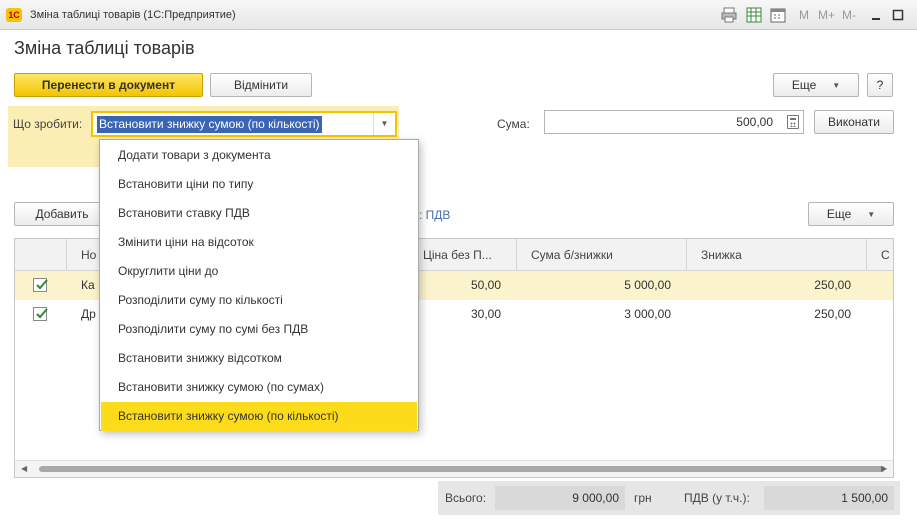 The height and width of the screenshot is (531, 917). What do you see at coordinates (826, 15) in the screenshot?
I see `memory-plus-button: M+` at bounding box center [826, 15].